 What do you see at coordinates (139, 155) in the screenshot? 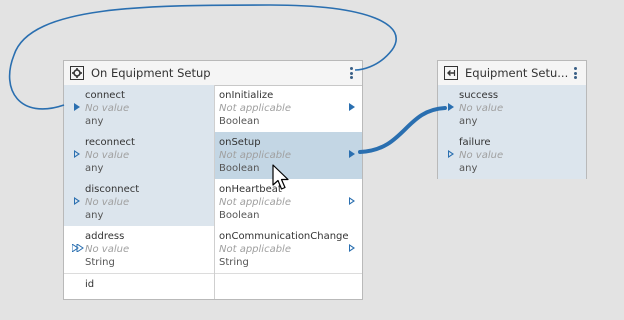
I see `input-slot-reconnect: reconnect No value any` at bounding box center [139, 155].